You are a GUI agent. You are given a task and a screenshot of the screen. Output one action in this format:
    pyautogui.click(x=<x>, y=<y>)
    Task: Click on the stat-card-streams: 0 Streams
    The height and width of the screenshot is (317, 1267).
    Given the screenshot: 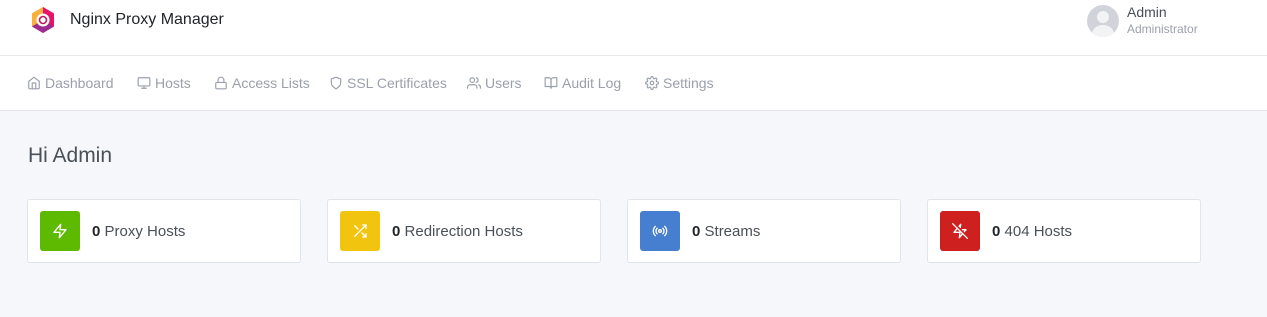 What is the action you would take?
    pyautogui.click(x=764, y=231)
    